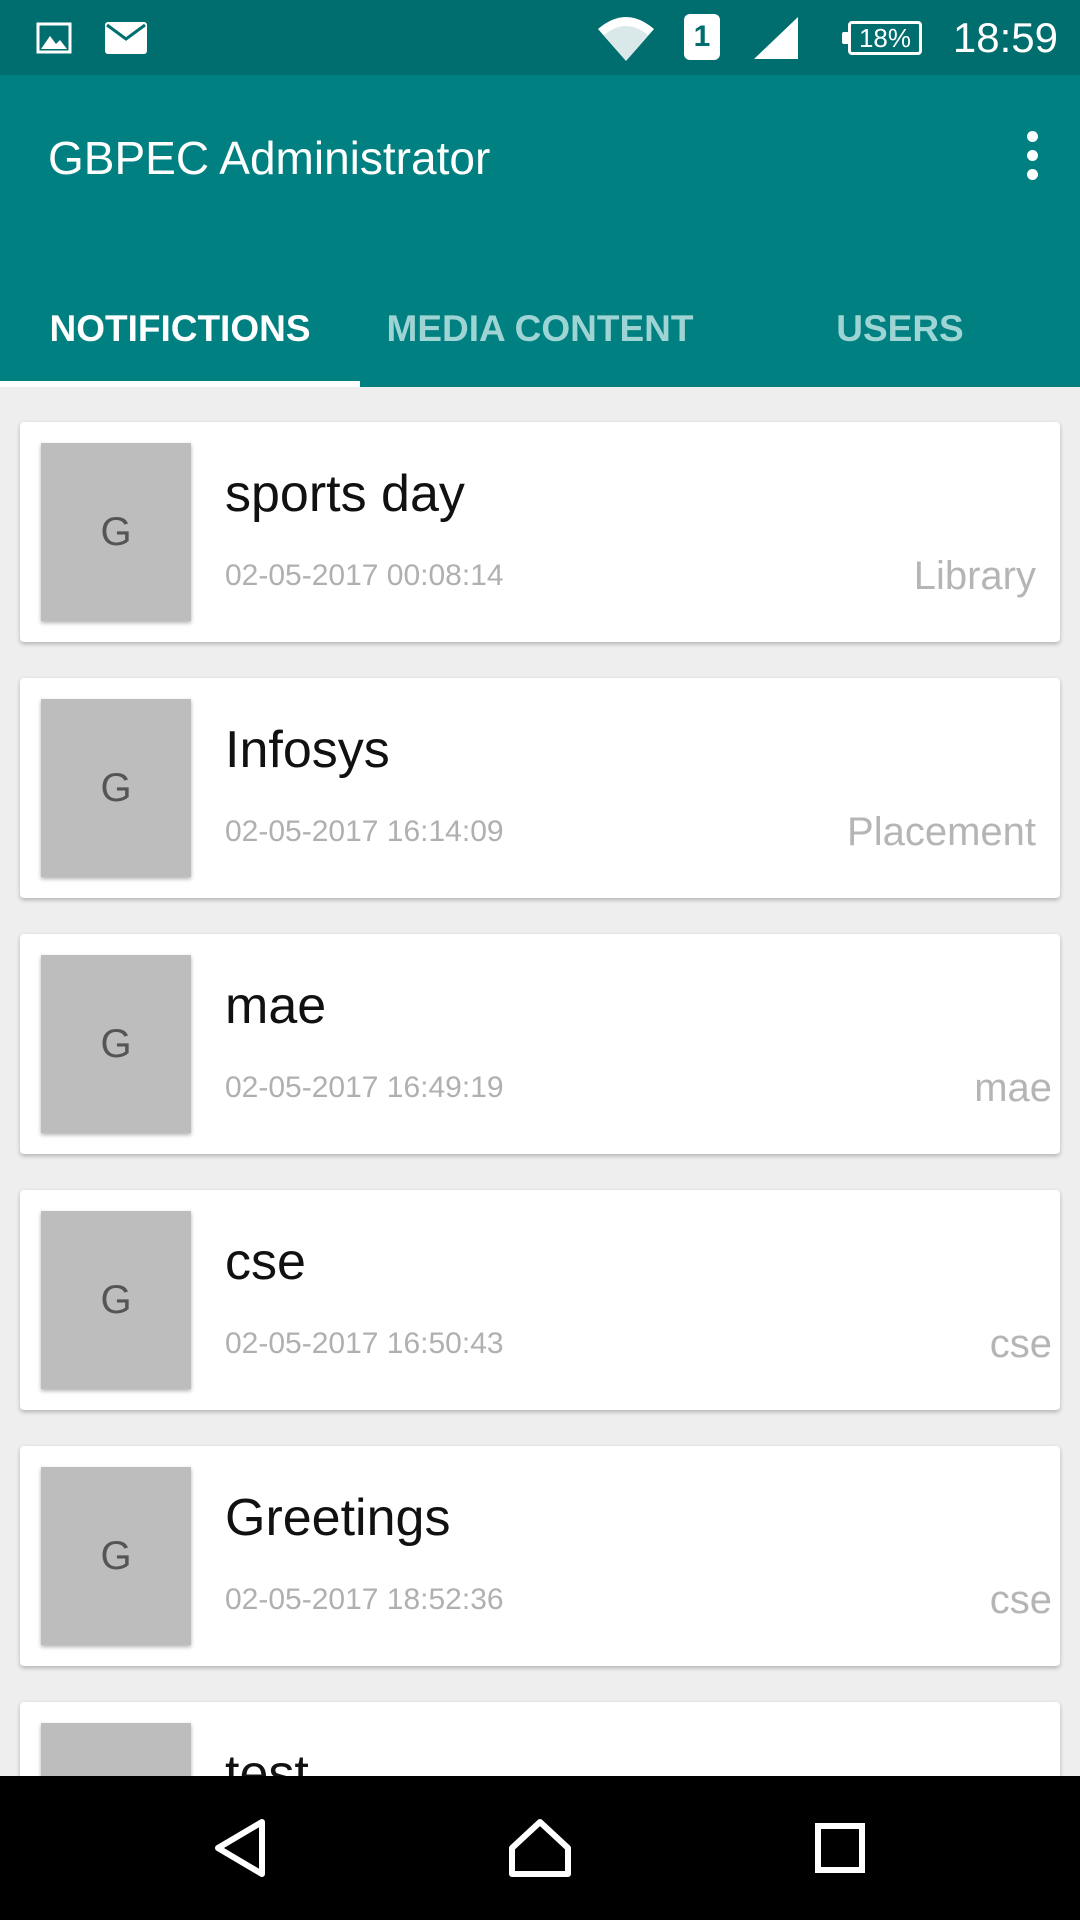  Describe the element at coordinates (364, 831) in the screenshot. I see `notification-timestamp: 02-05-2017 16:14:09` at that location.